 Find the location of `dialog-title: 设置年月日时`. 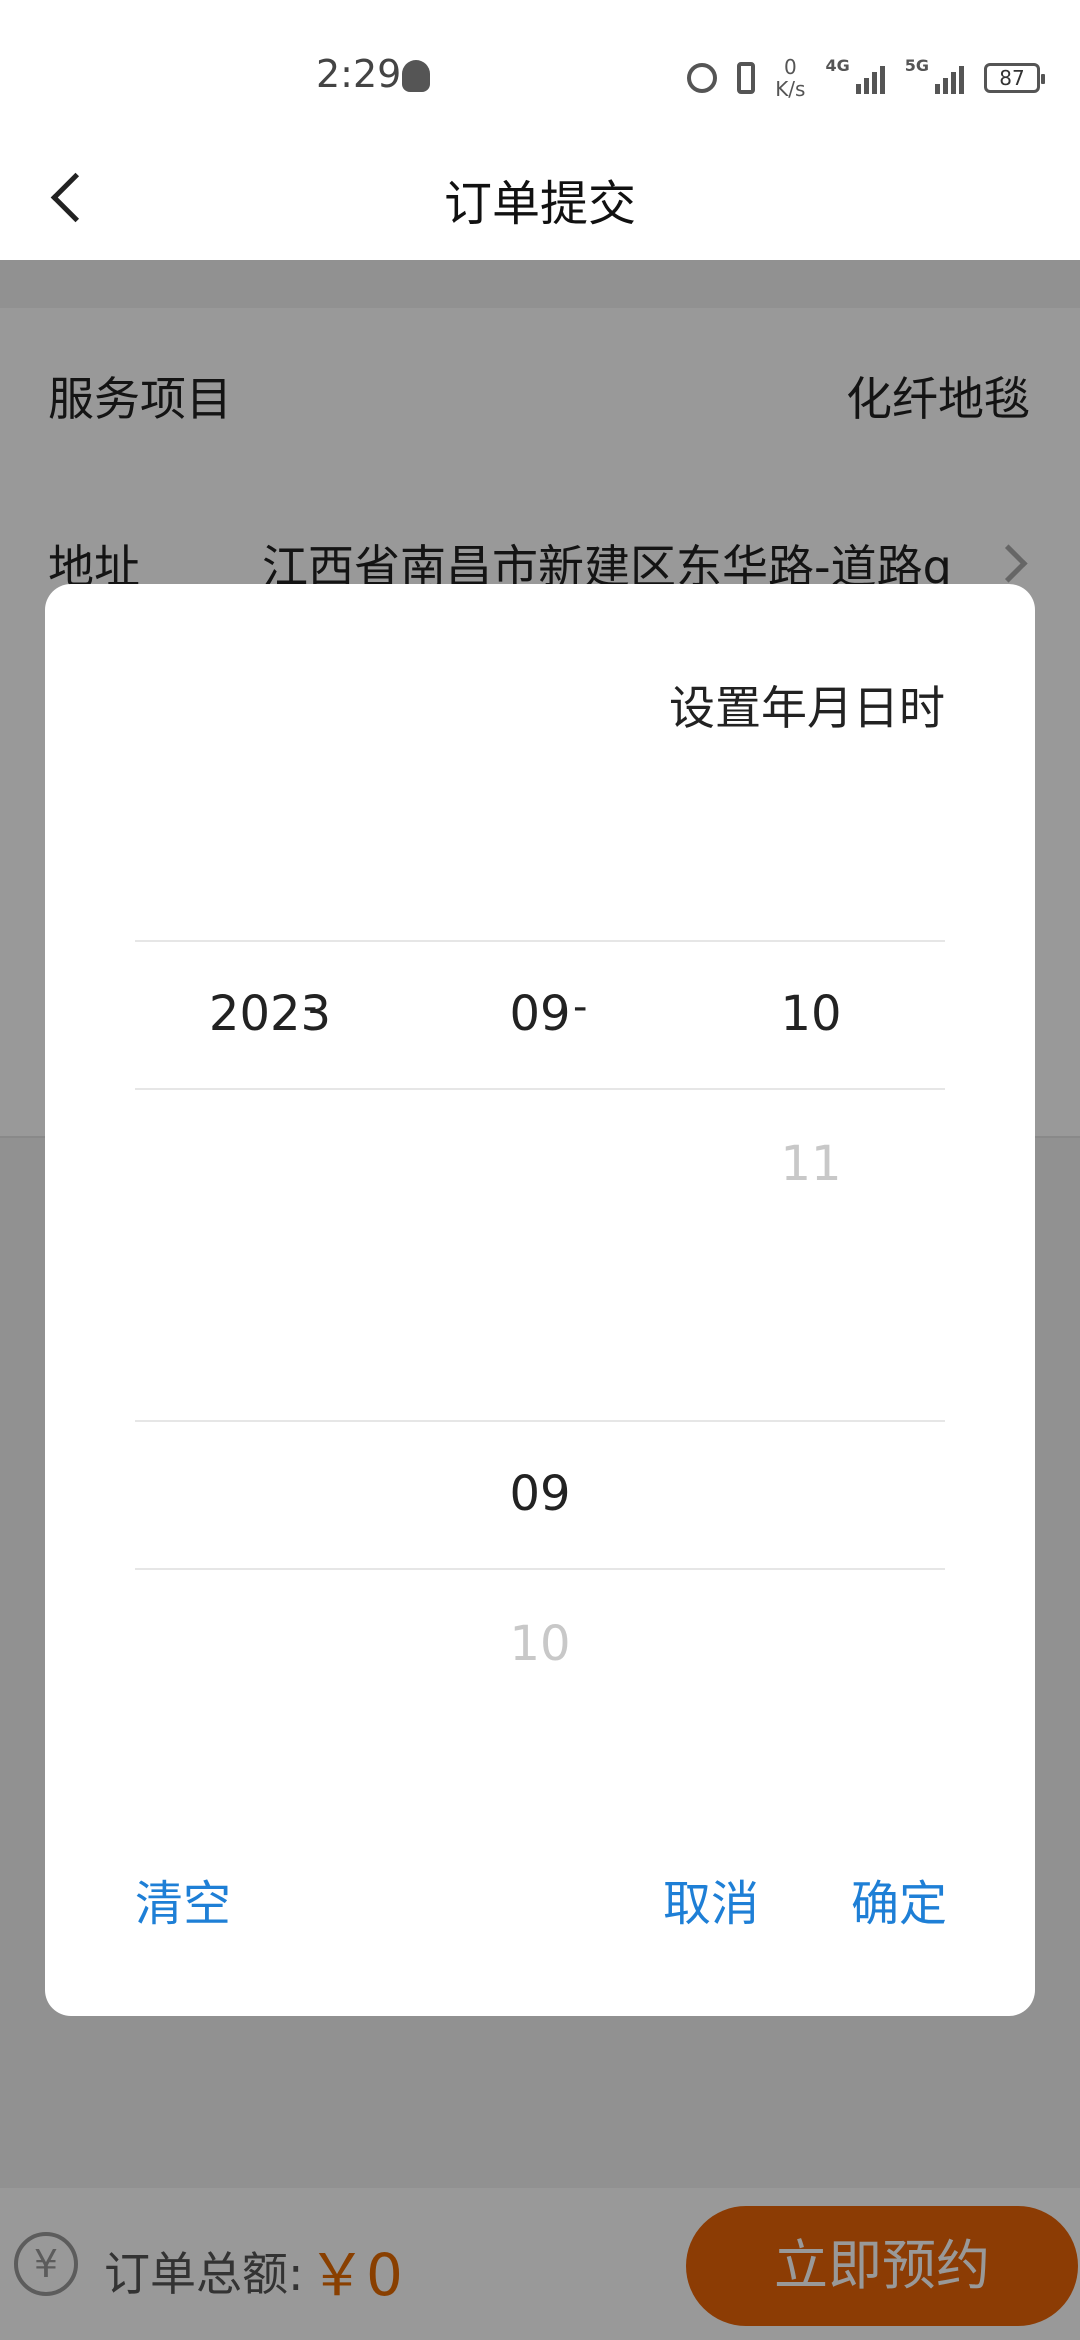

dialog-title: 设置年月日时 is located at coordinates (807, 708).